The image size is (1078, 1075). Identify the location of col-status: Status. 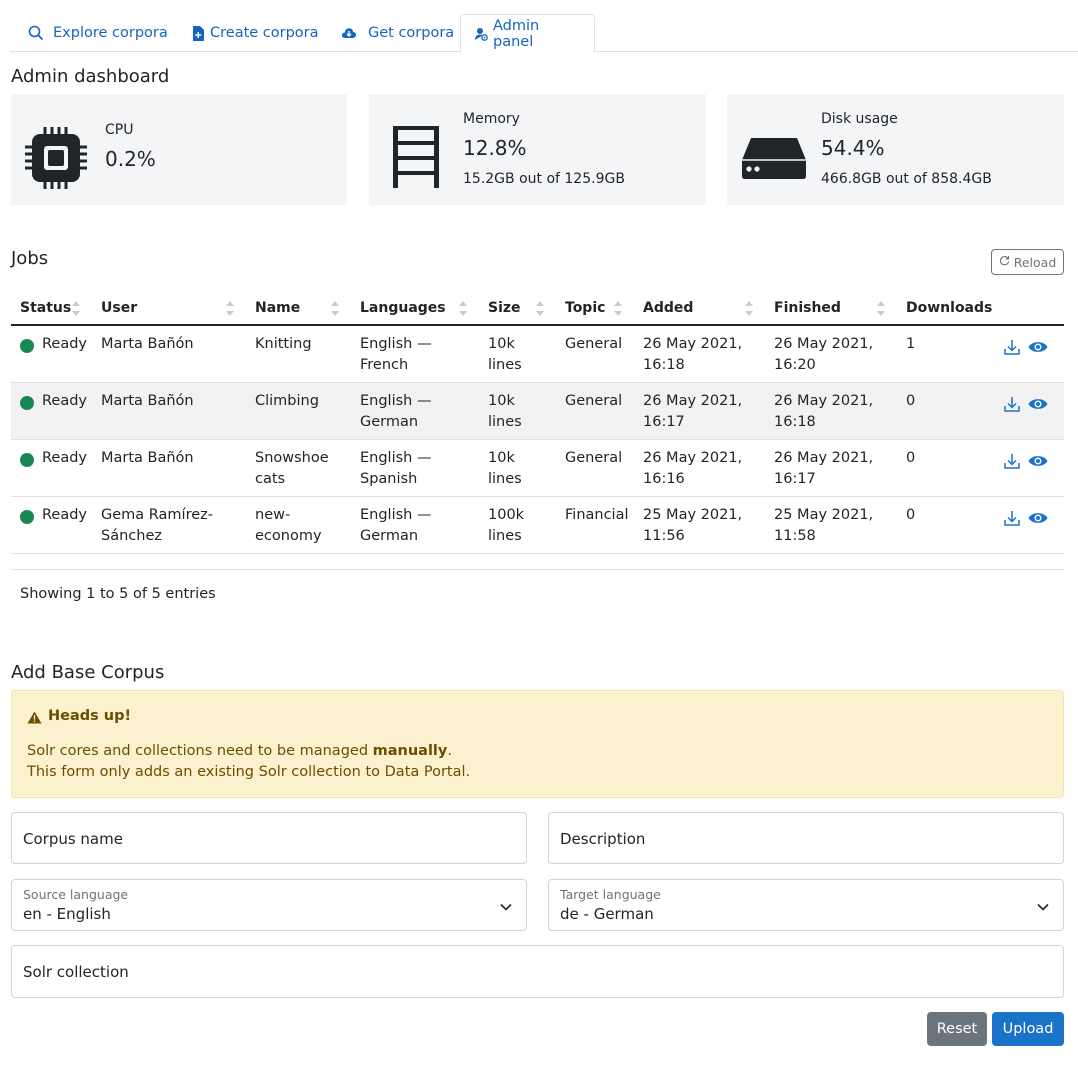
(45, 308).